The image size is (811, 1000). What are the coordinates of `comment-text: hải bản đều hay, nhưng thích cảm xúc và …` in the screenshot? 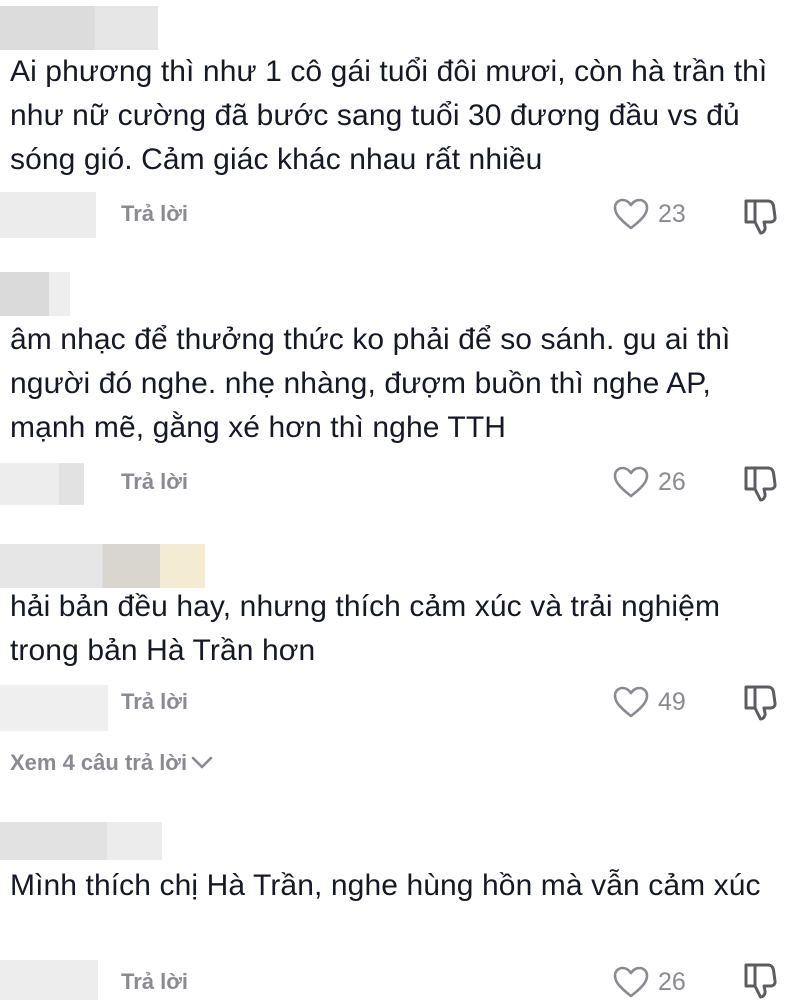 It's located at (365, 628).